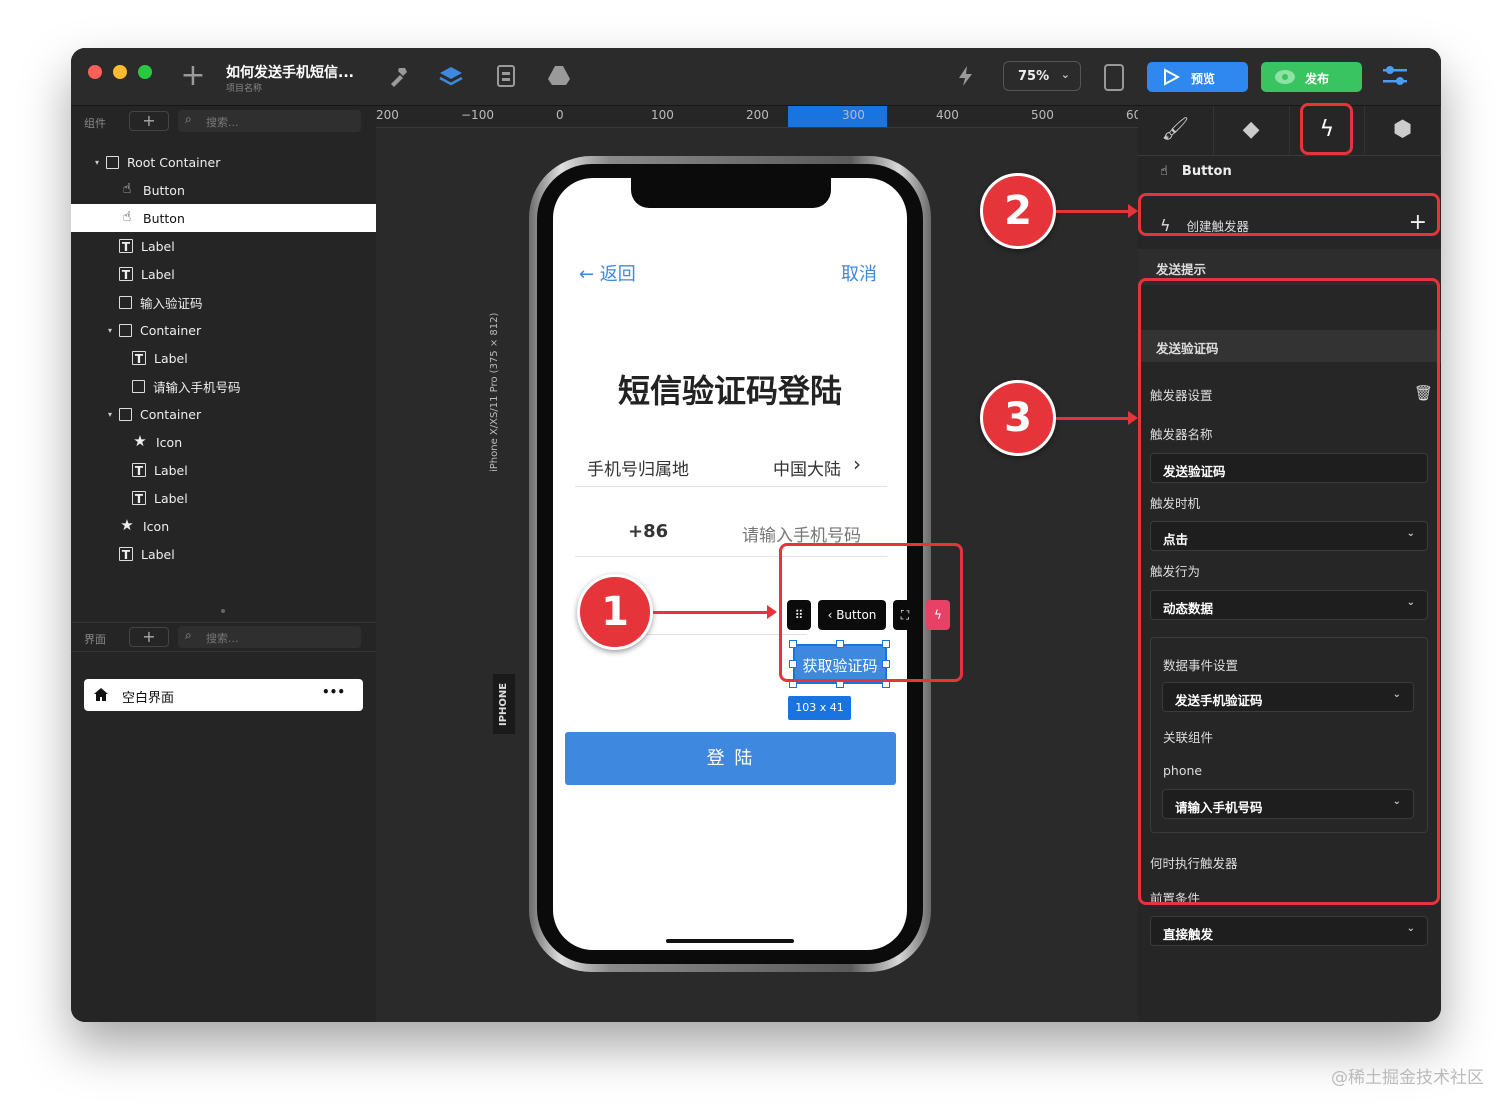 This screenshot has width=1512, height=1116. What do you see at coordinates (1289, 591) in the screenshot?
I see `annotation-box-trigger-settings` at bounding box center [1289, 591].